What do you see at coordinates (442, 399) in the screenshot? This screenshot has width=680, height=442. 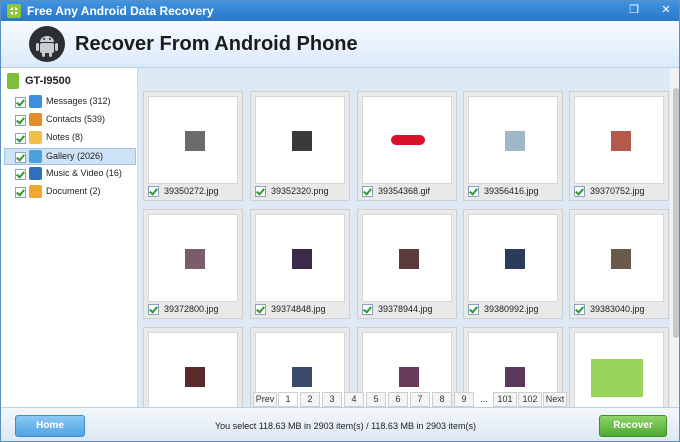 I see `page-8-button: 8` at bounding box center [442, 399].